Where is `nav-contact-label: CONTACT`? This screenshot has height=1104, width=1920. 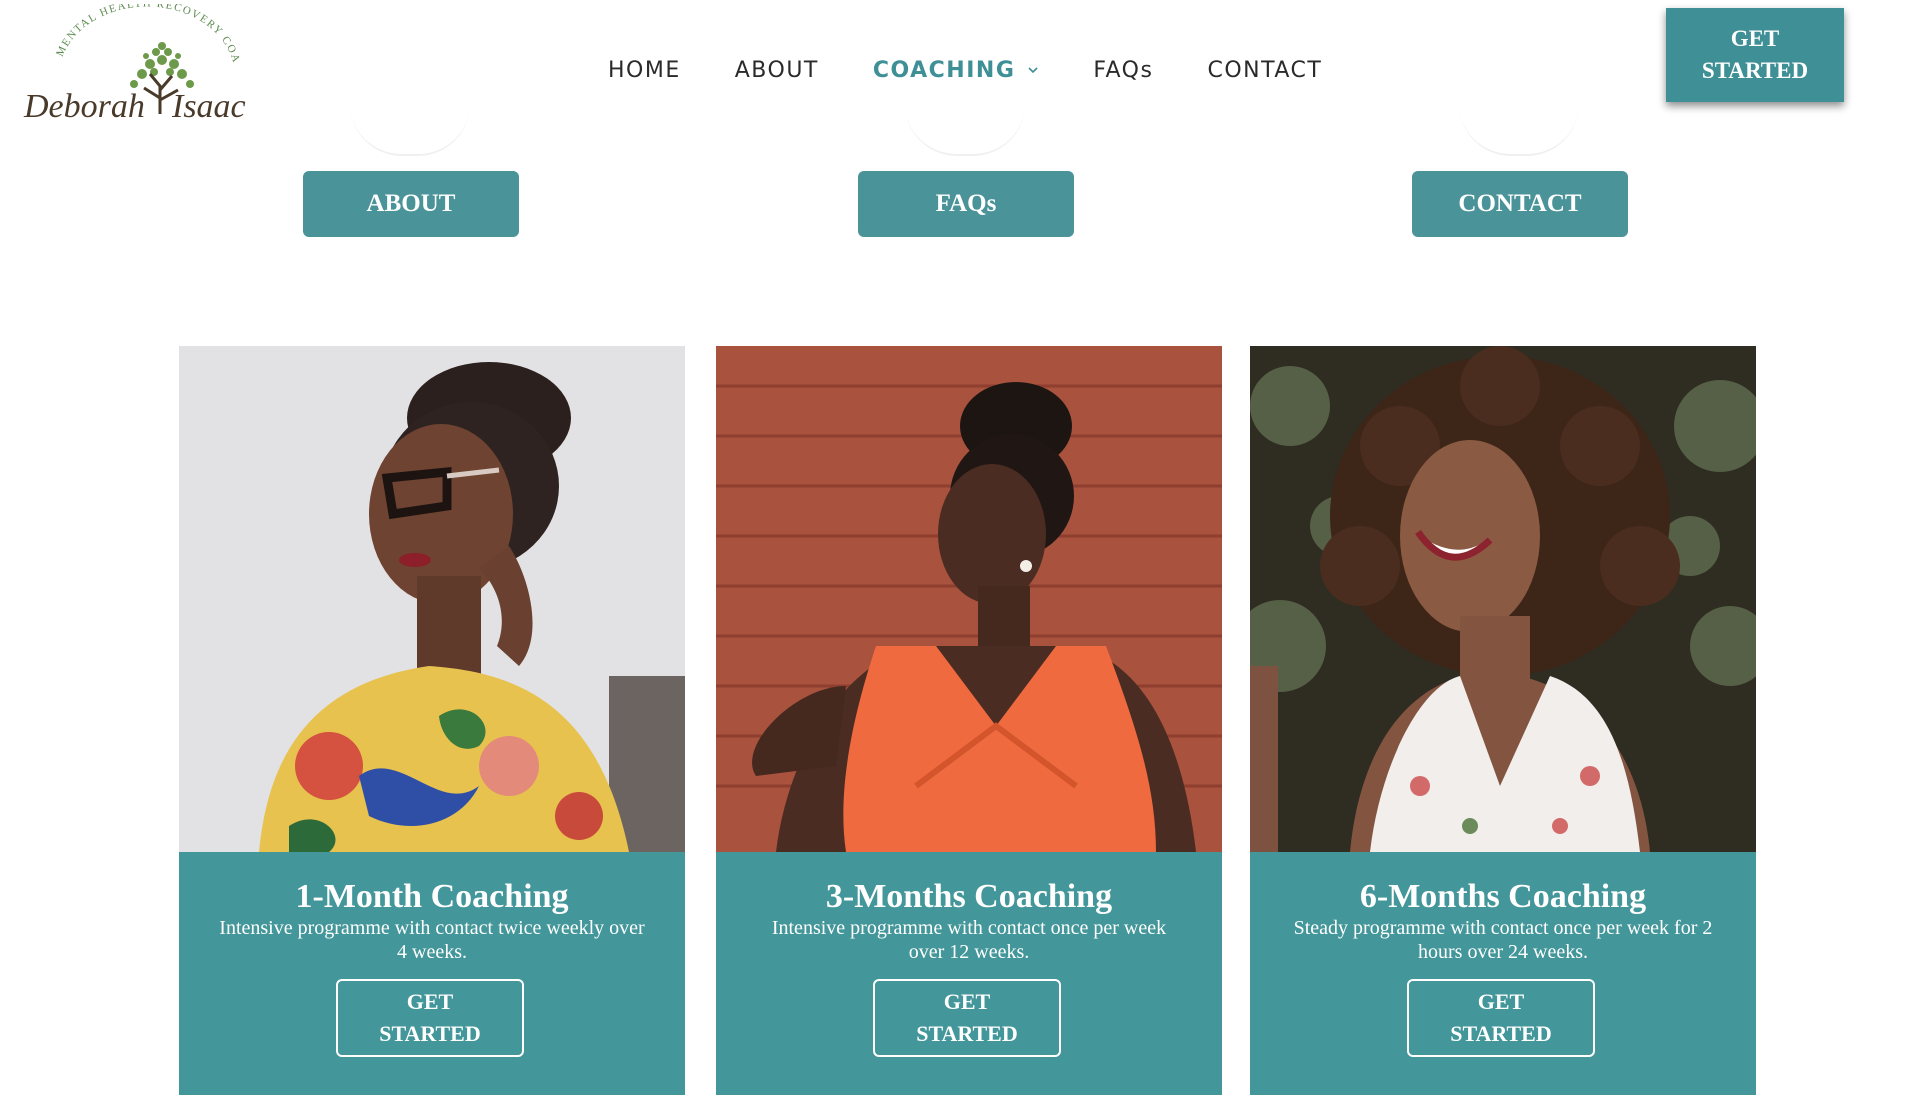
nav-contact-label: CONTACT is located at coordinates (1265, 70).